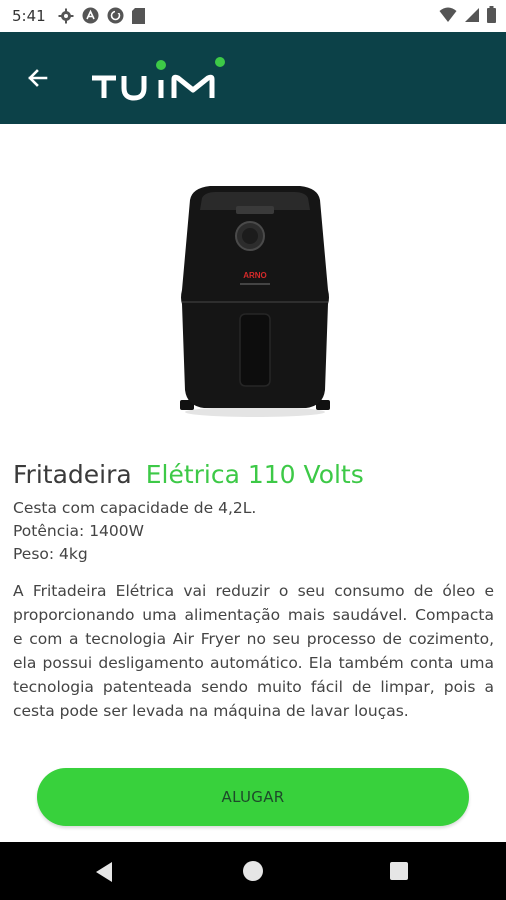  What do you see at coordinates (101, 15) in the screenshot?
I see `status-icons-left` at bounding box center [101, 15].